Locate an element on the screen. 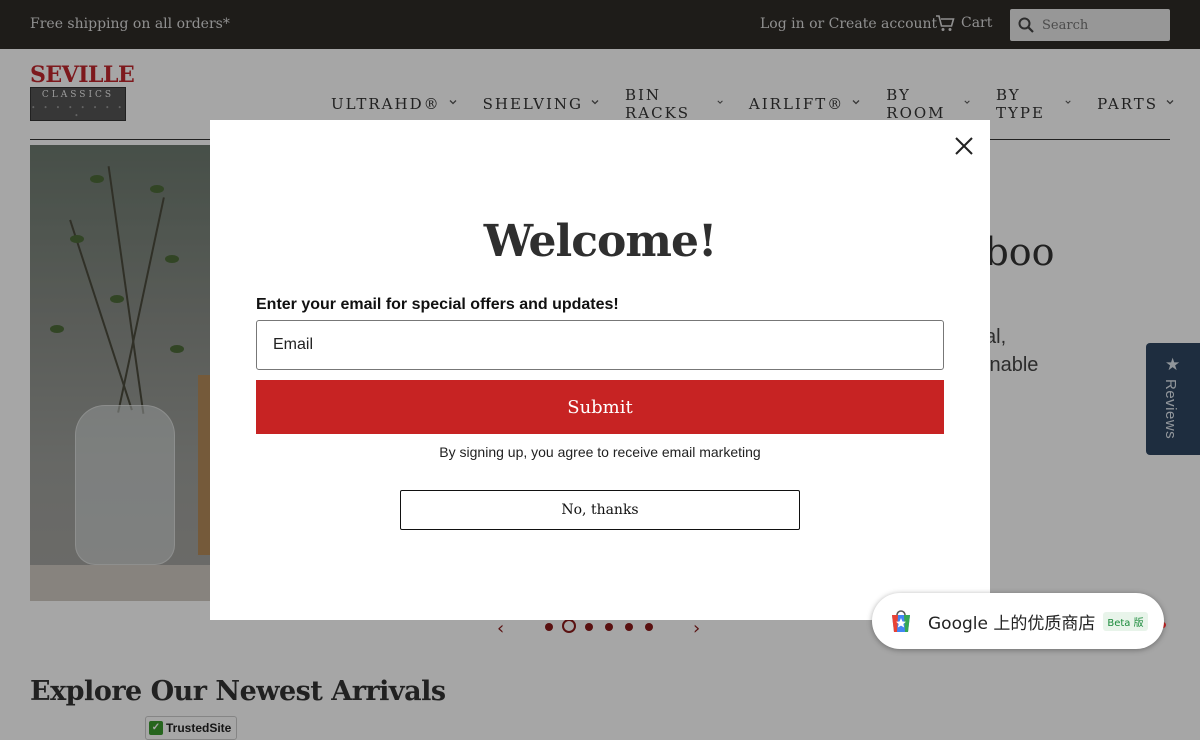 This screenshot has width=1200, height=740. shopping-bag-icon is located at coordinates (901, 621).